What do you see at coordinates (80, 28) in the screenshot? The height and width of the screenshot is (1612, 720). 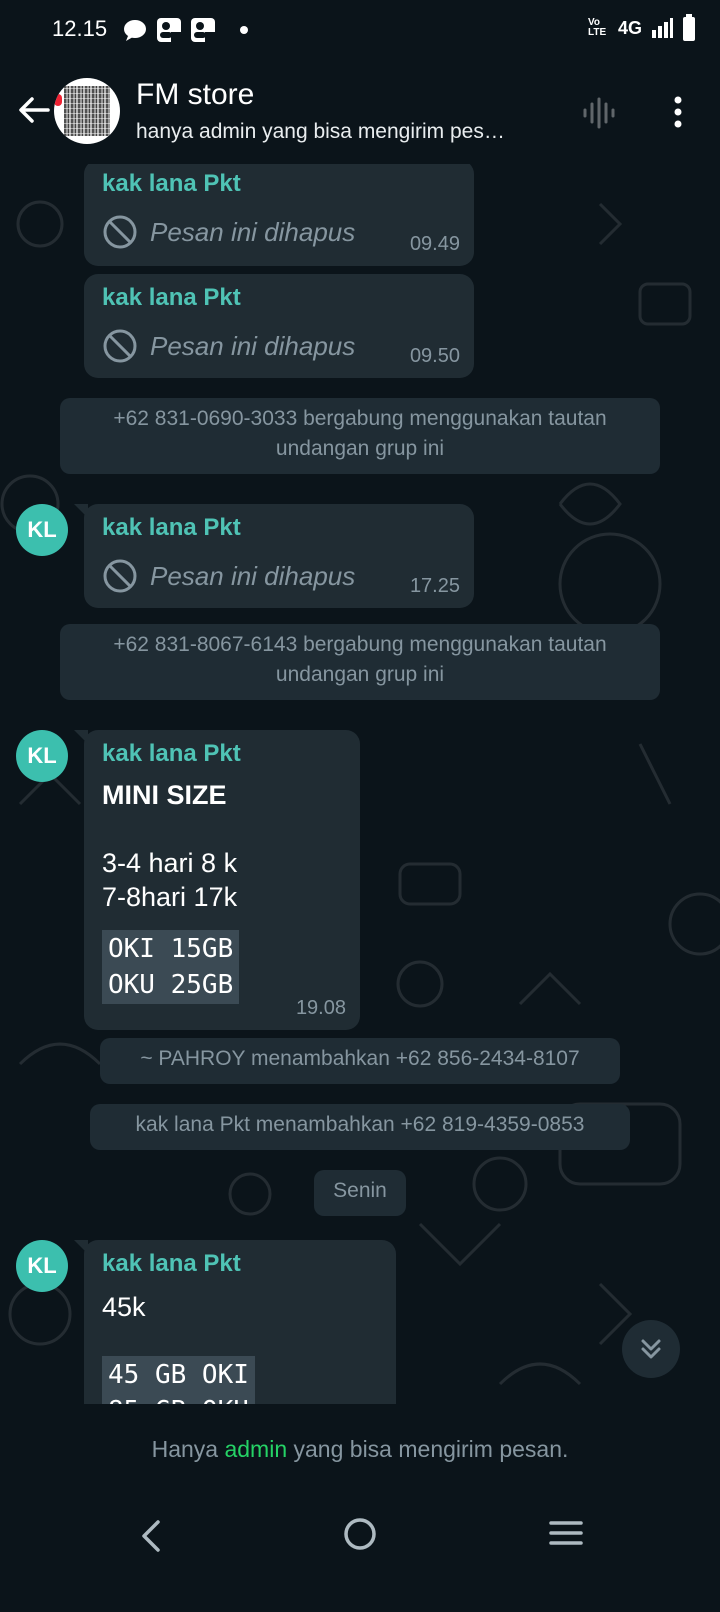 I see `status-time: 12.15` at bounding box center [80, 28].